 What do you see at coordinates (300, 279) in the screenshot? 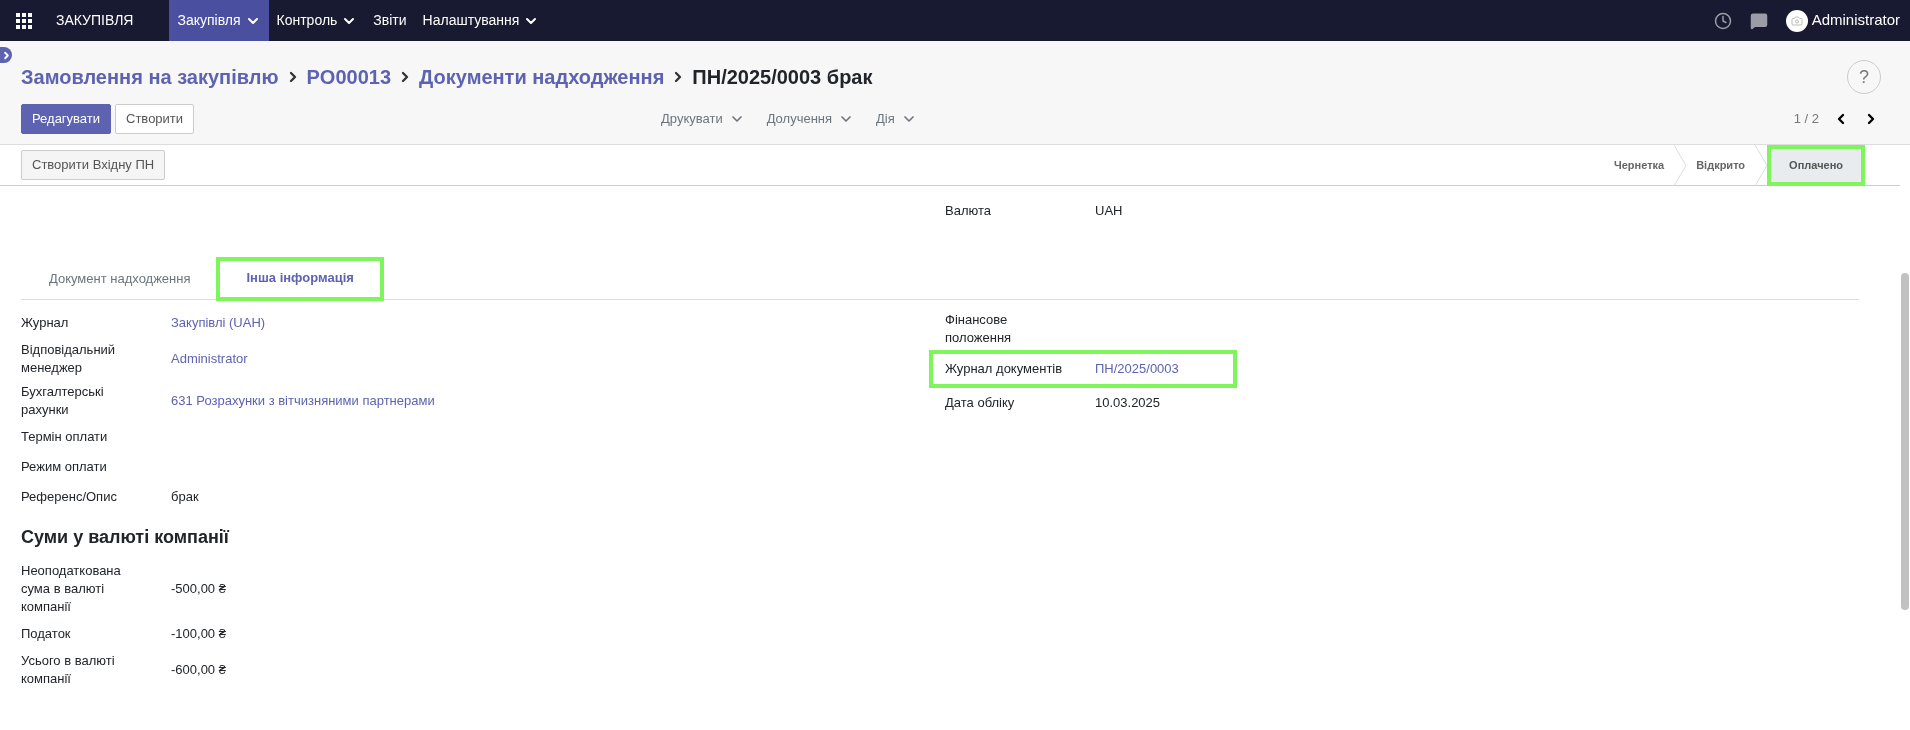
I see `tab: Інша інформація` at bounding box center [300, 279].